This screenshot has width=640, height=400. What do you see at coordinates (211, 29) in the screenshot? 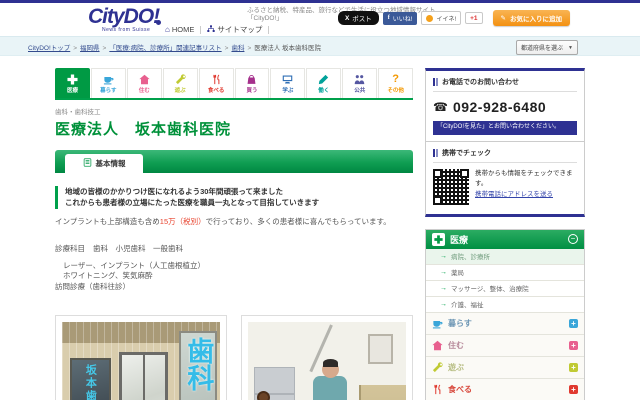
I see `sitemap-icon` at bounding box center [211, 29].